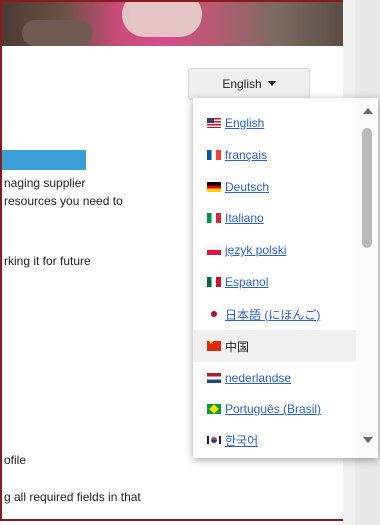 Image resolution: width=380 pixels, height=525 pixels. Describe the element at coordinates (274, 282) in the screenshot. I see `language-option-spanish: Espanol` at that location.